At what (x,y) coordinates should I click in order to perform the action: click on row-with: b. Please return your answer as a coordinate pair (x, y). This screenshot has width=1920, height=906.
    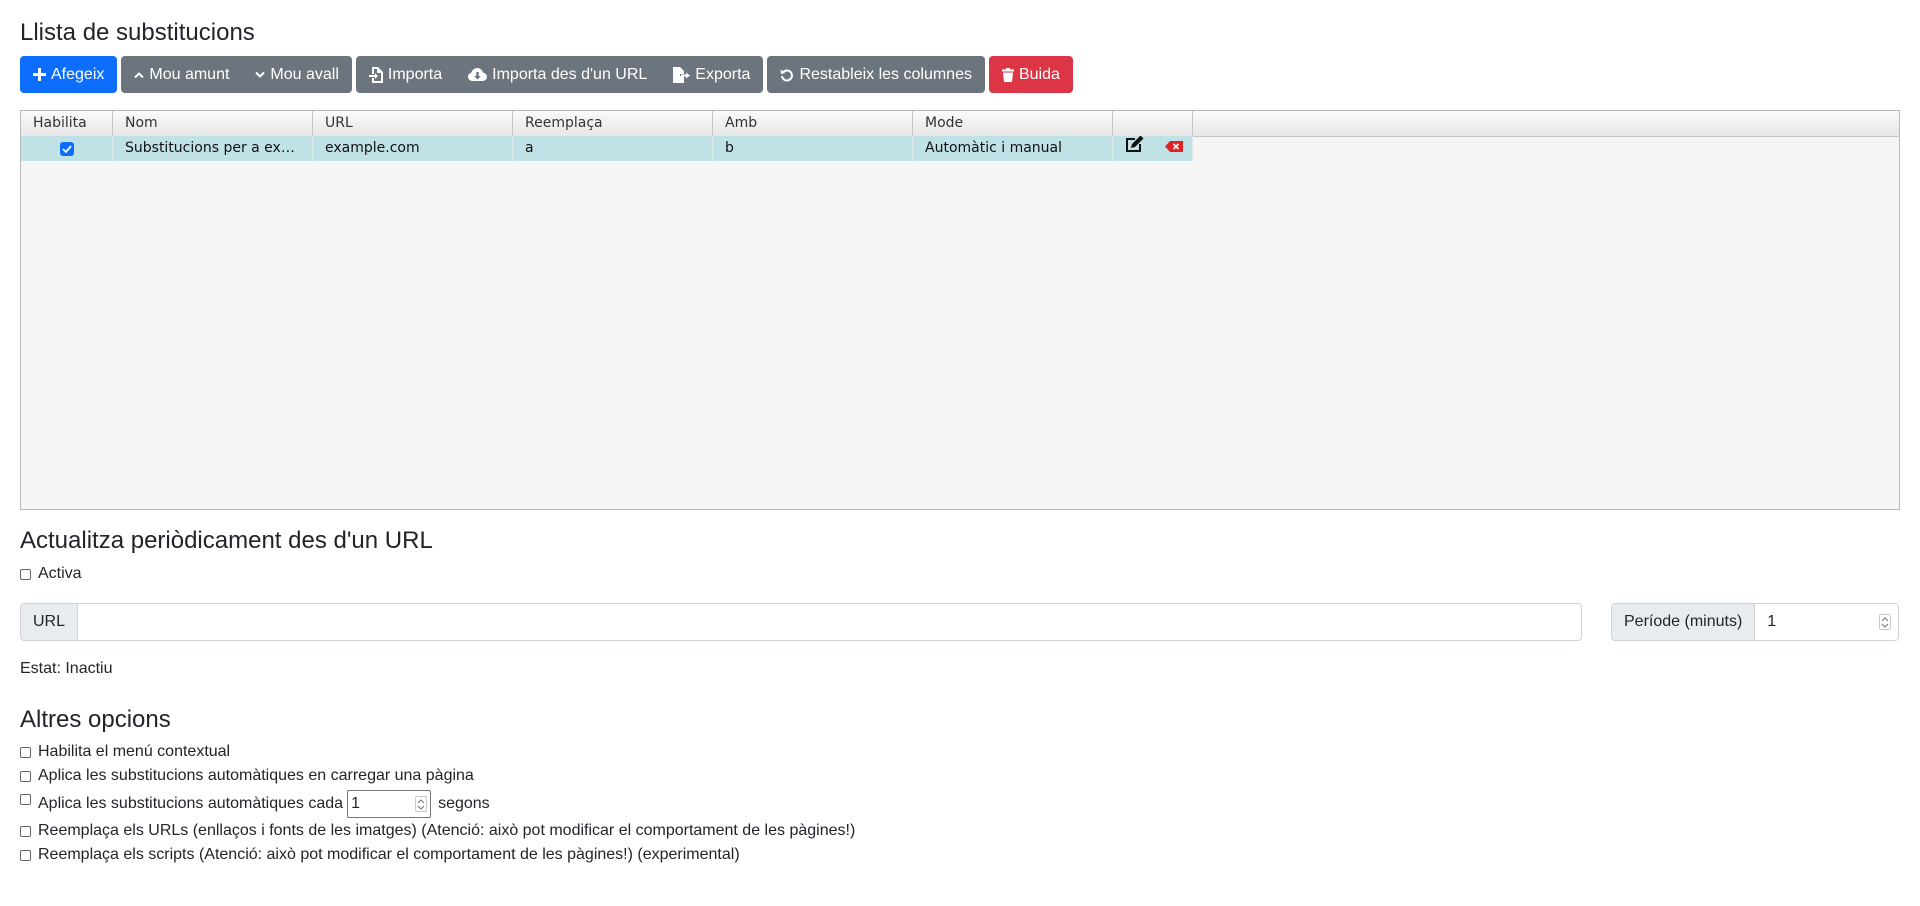
    Looking at the image, I should click on (813, 148).